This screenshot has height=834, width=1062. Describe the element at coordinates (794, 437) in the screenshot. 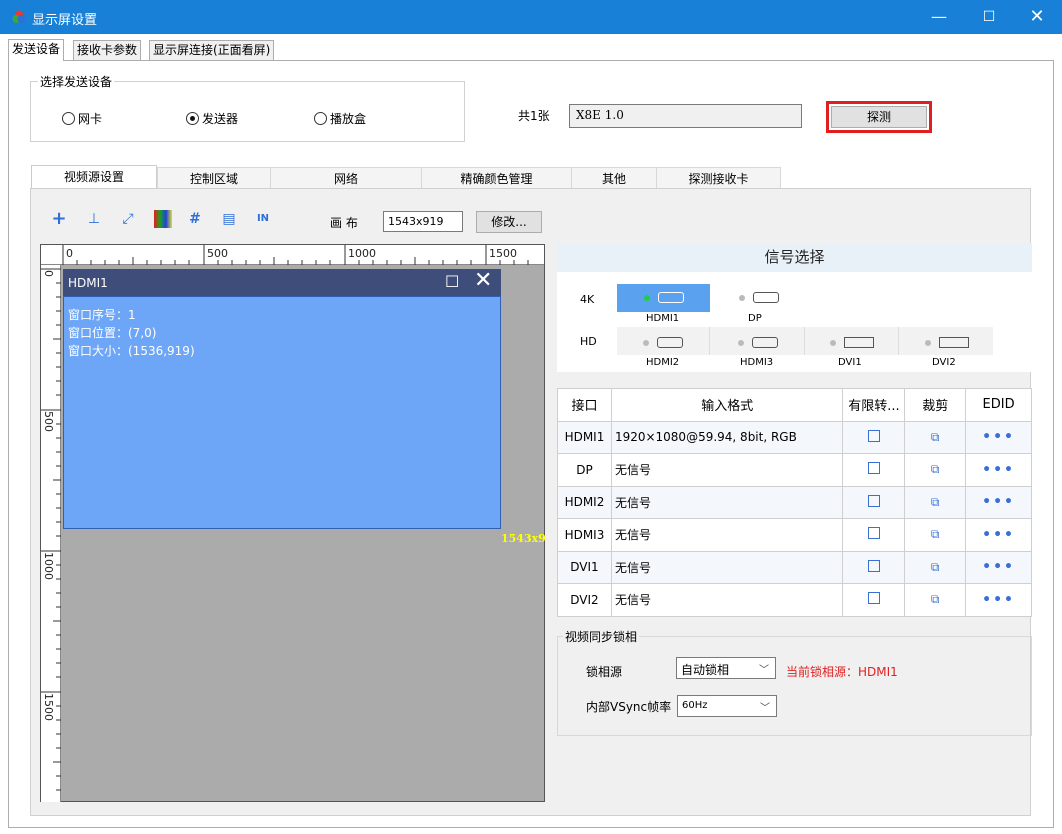

I see `table-row: HDMI1 1920×1080@59.94, 8bit, RGB ⧉ •••` at that location.